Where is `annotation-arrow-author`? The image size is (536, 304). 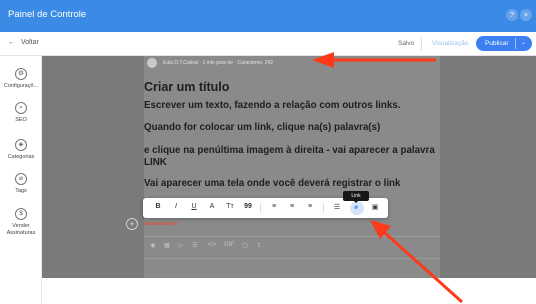 annotation-arrow-author is located at coordinates (374, 60).